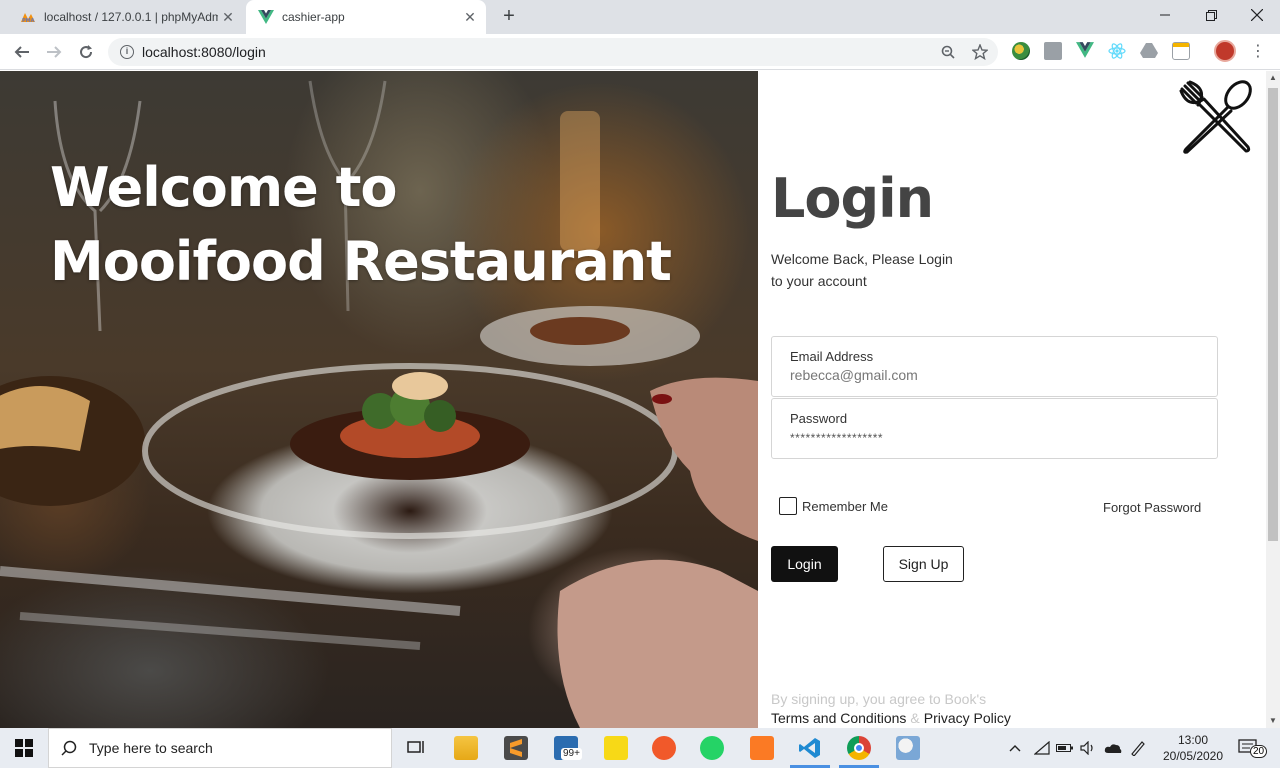  What do you see at coordinates (762, 748) in the screenshot?
I see `xampp-icon` at bounding box center [762, 748].